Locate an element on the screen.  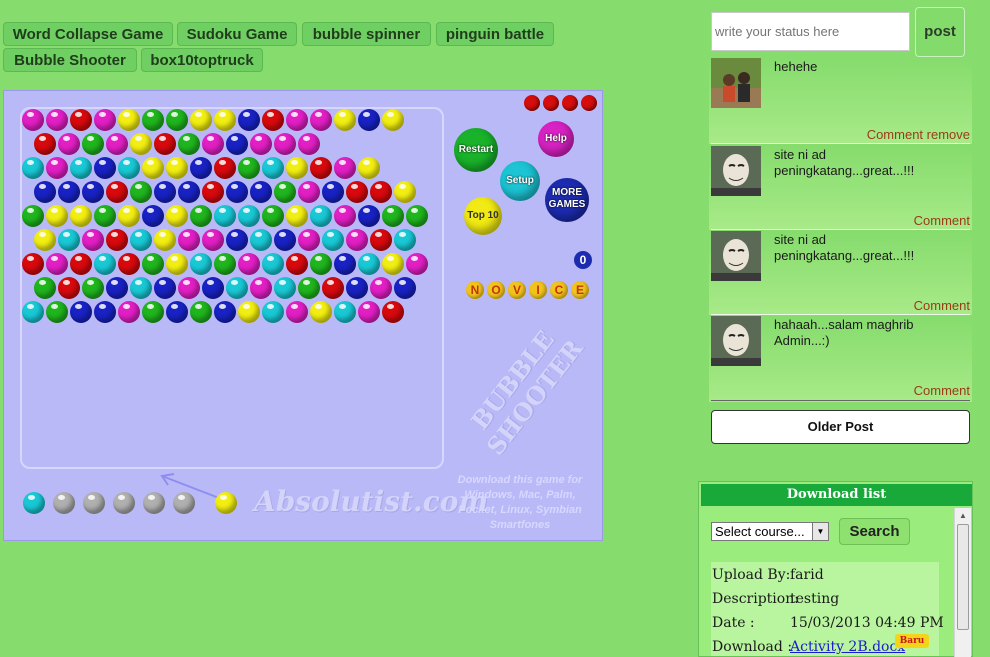
new-badge: Baru is located at coordinates (912, 641).